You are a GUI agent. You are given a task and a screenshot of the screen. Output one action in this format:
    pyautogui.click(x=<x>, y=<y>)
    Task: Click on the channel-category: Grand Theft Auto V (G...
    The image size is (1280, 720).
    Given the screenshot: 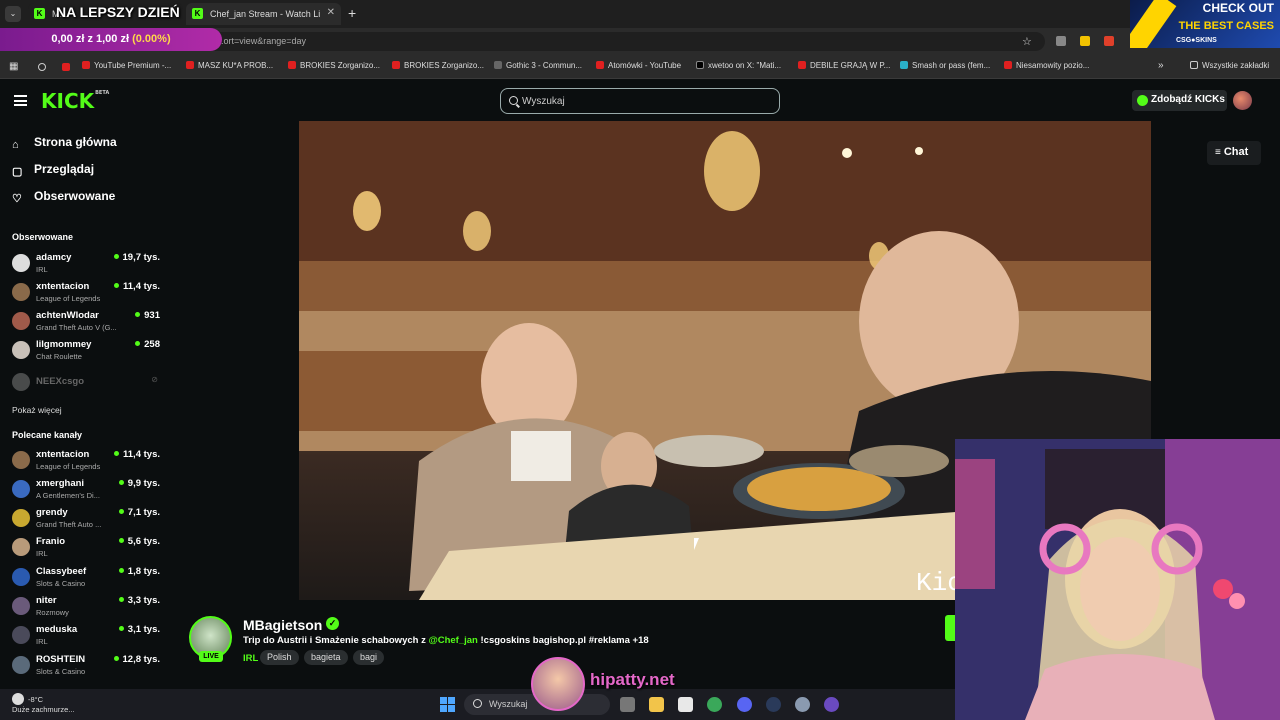 What is the action you would take?
    pyautogui.click(x=76, y=327)
    